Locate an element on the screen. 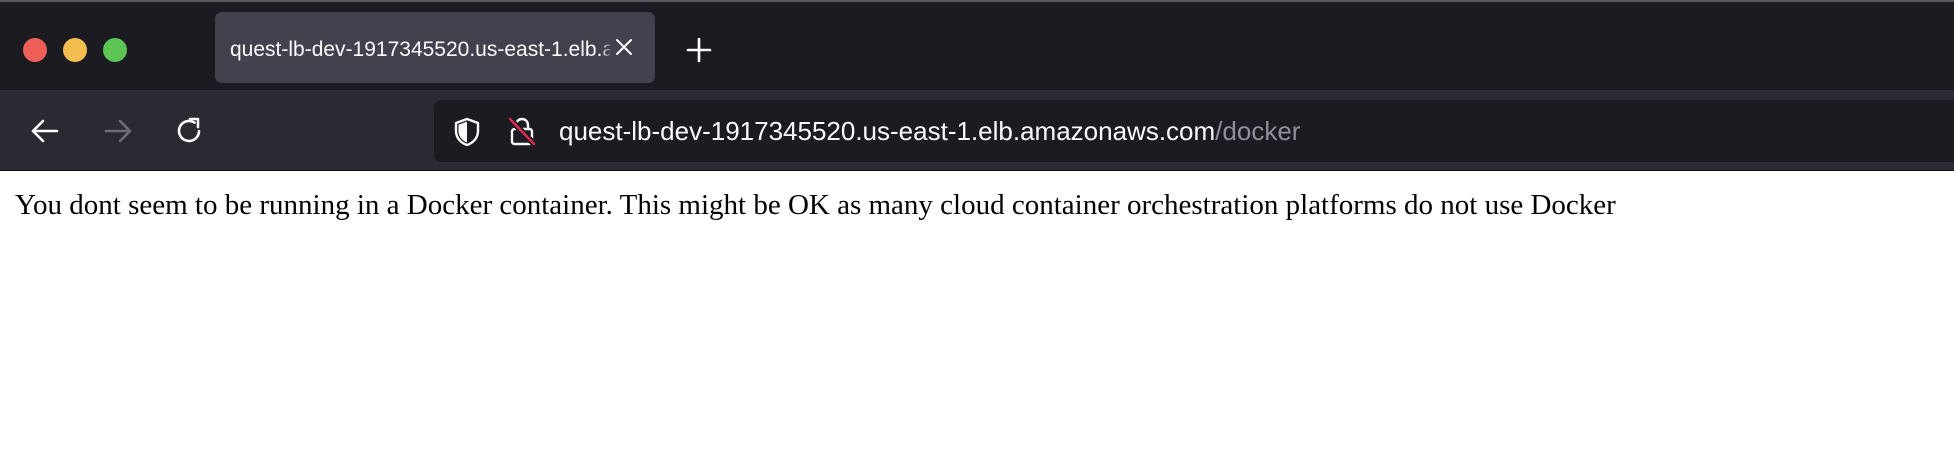 The image size is (1954, 456). close-icon is located at coordinates (624, 47).